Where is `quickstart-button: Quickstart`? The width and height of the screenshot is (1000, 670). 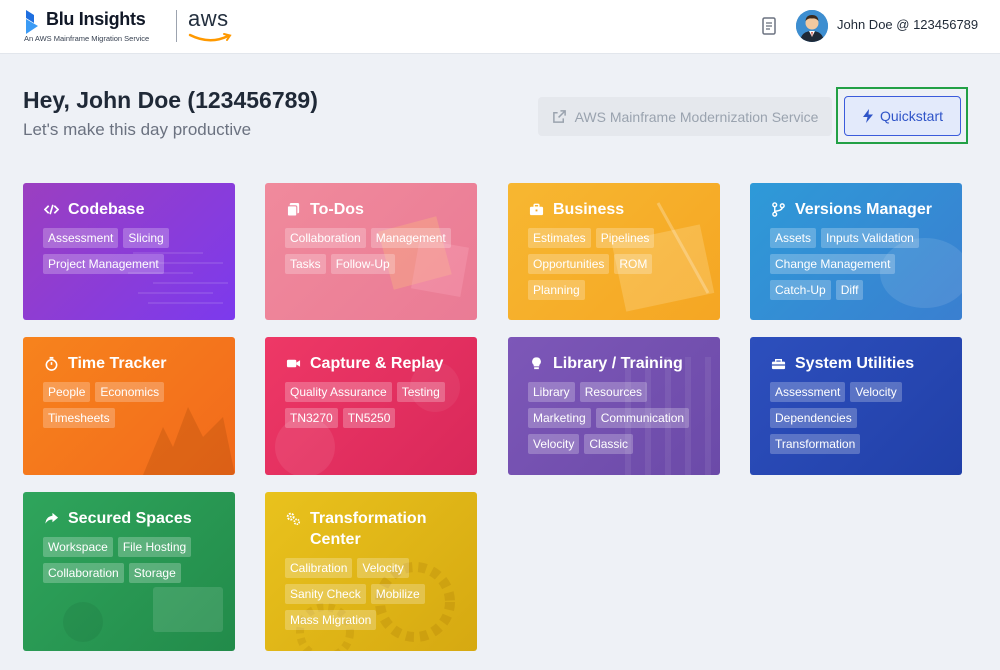 quickstart-button: Quickstart is located at coordinates (902, 116).